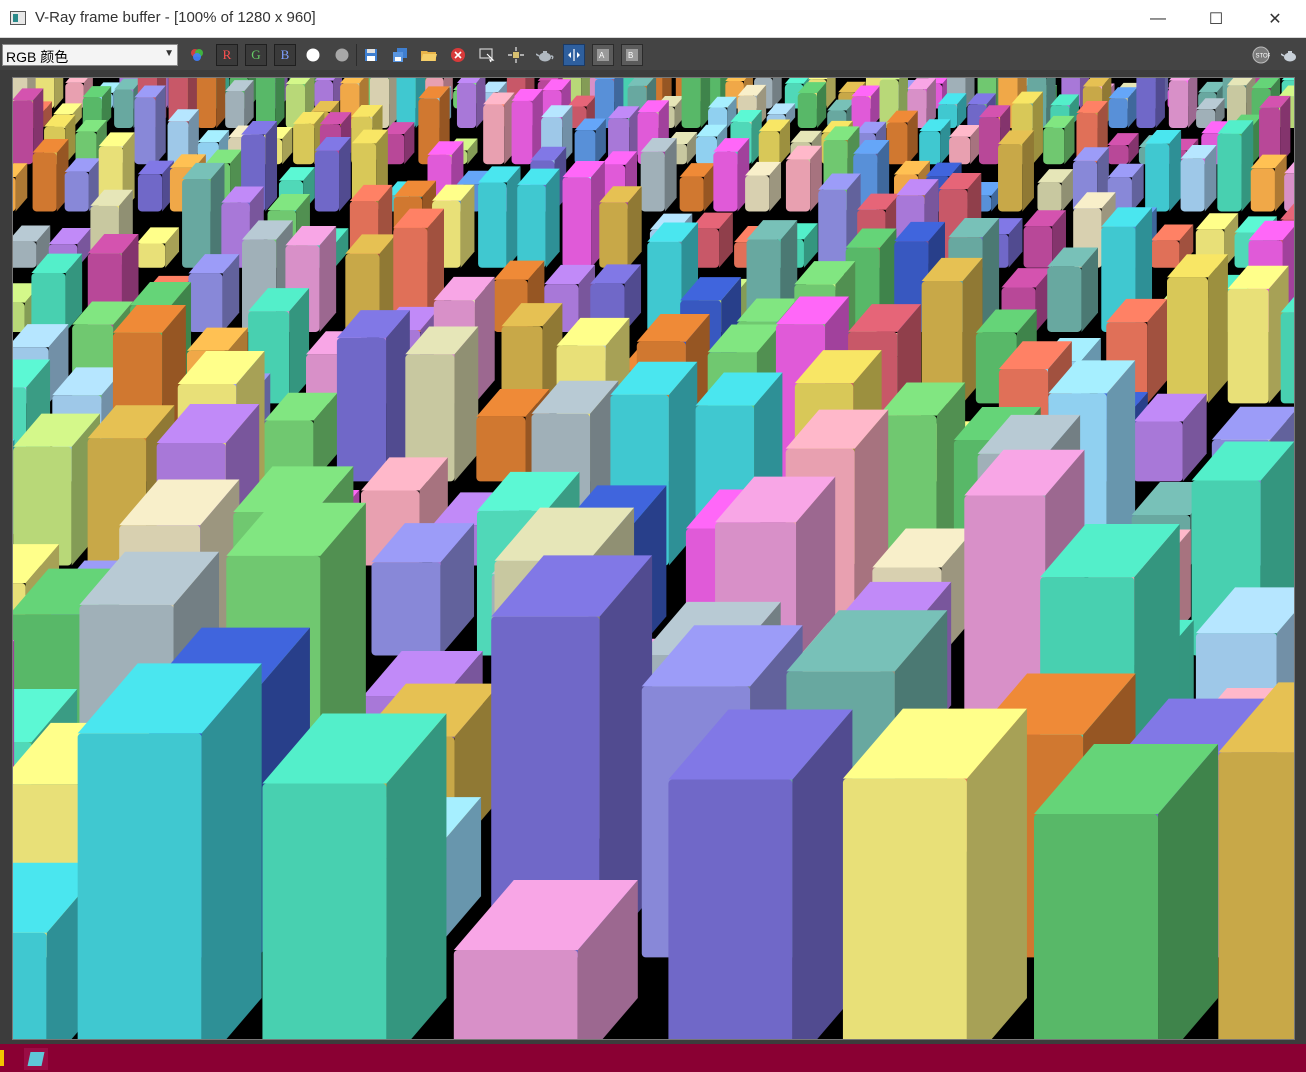 The width and height of the screenshot is (1306, 1072). I want to click on taskbar-indicator, so click(2, 1058).